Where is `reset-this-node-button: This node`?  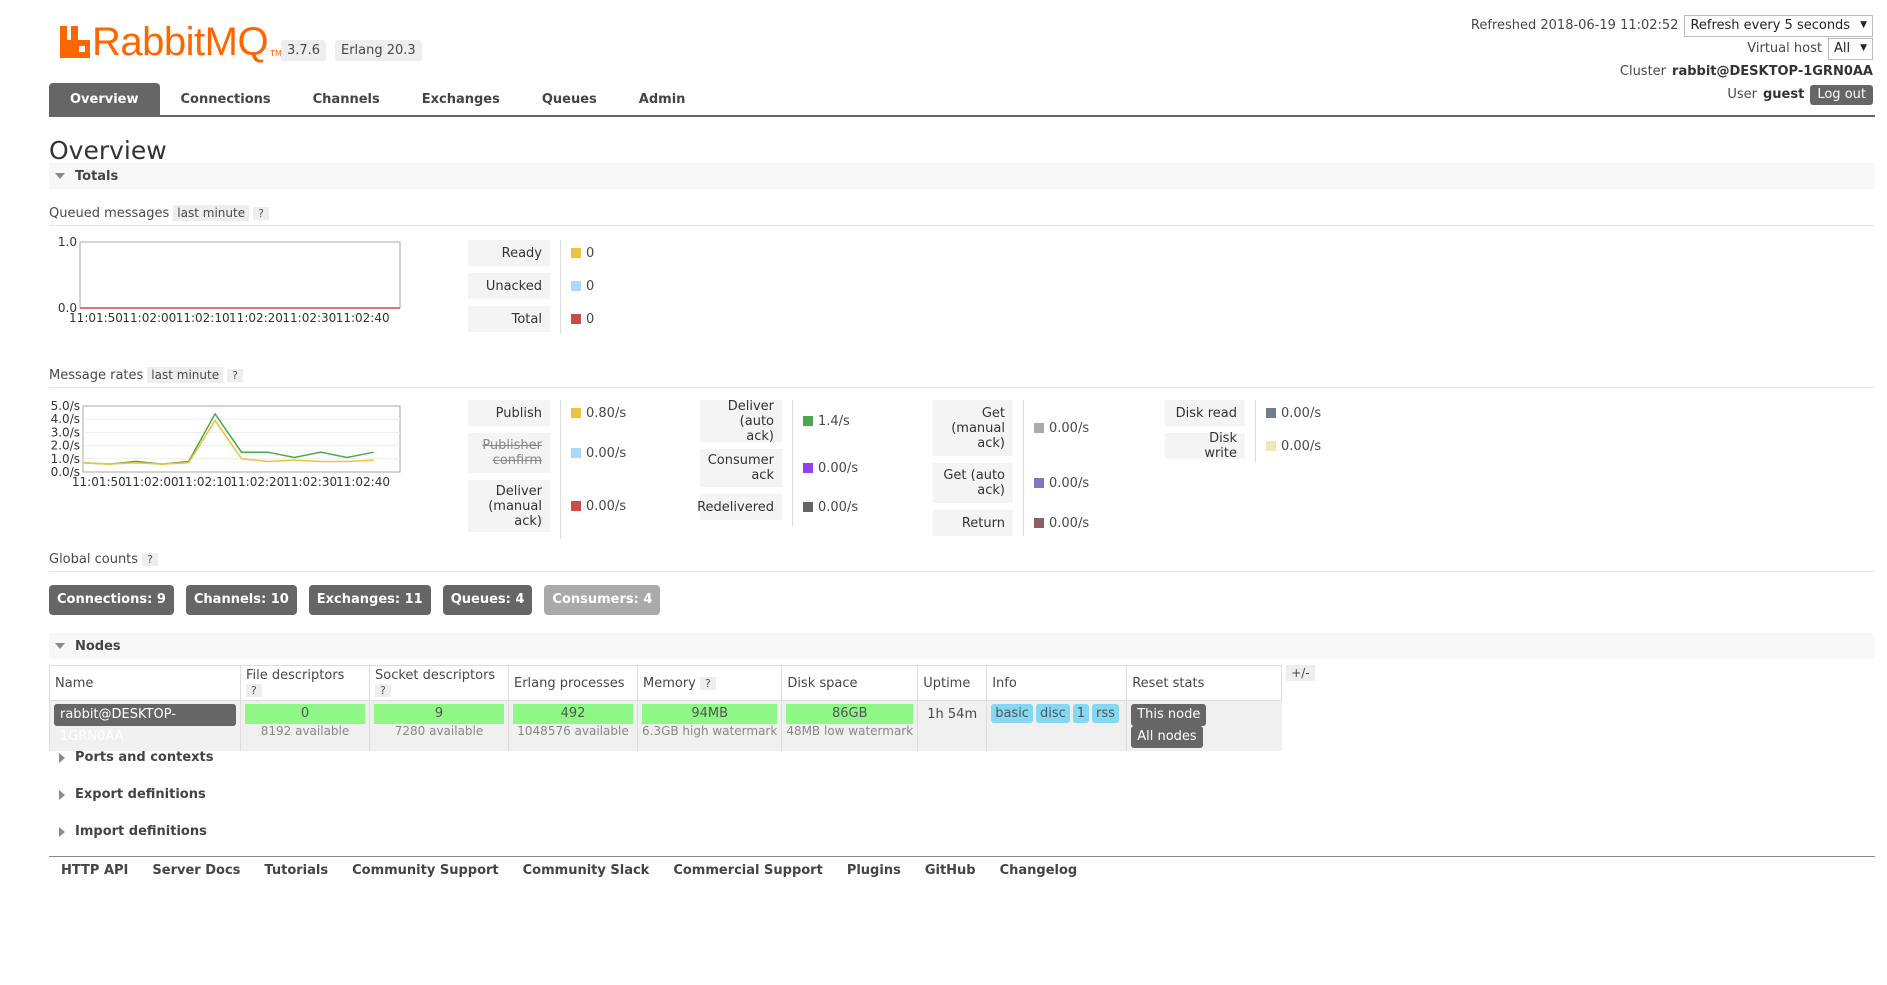 reset-this-node-button: This node is located at coordinates (1169, 715).